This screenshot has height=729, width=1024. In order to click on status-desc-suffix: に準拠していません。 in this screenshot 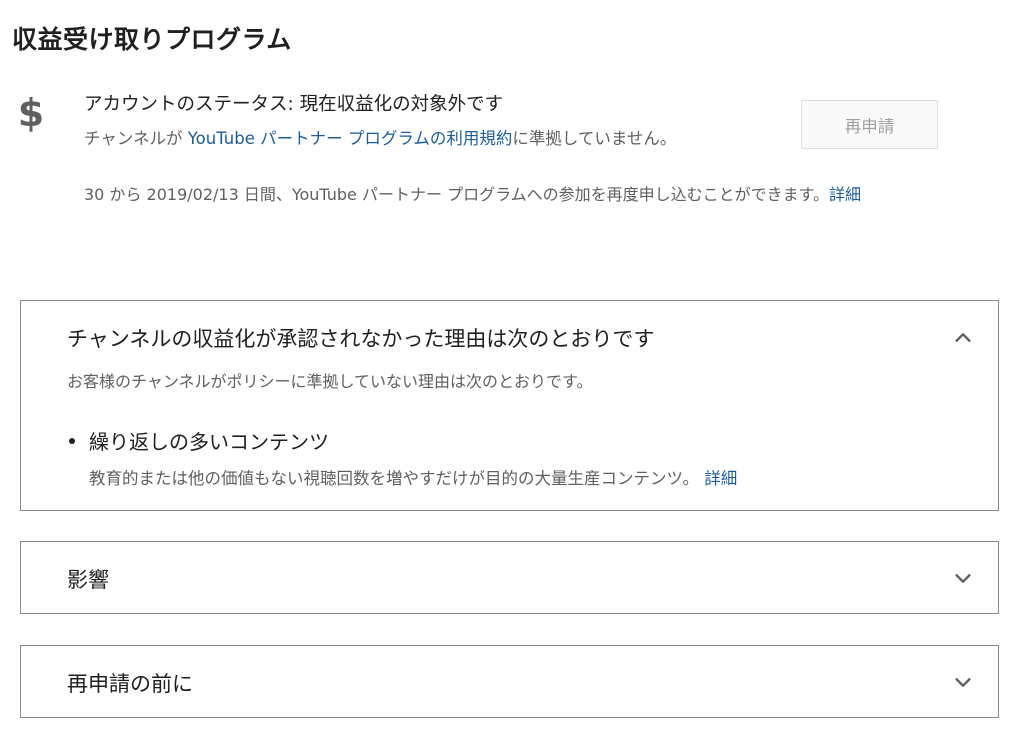, I will do `click(594, 138)`.